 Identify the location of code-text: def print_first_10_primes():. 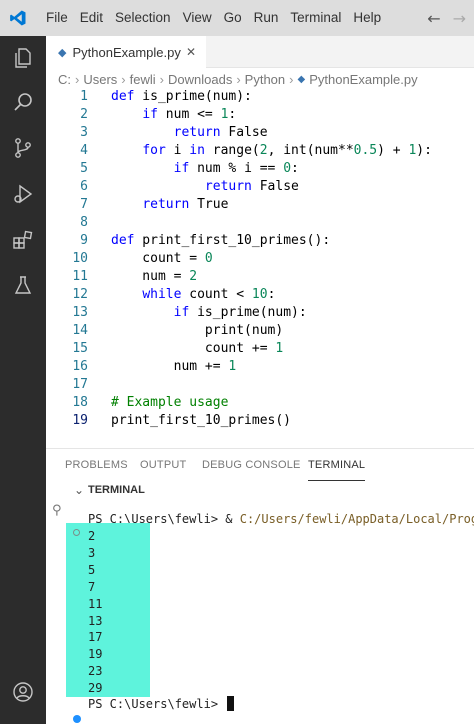
(221, 240).